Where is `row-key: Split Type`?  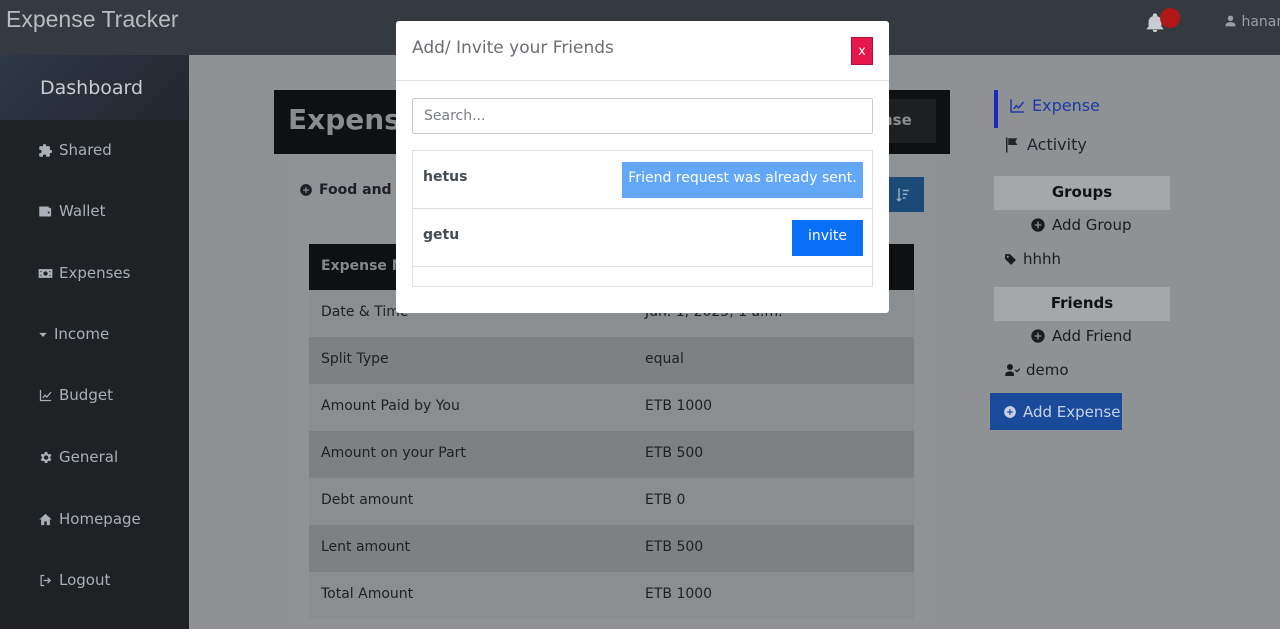
row-key: Split Type is located at coordinates (355, 359).